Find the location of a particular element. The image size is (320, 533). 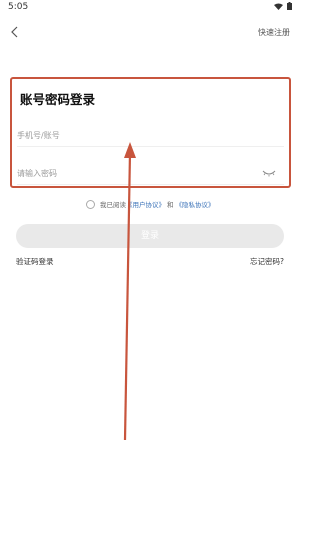

annotation-arrow is located at coordinates (129, 291).